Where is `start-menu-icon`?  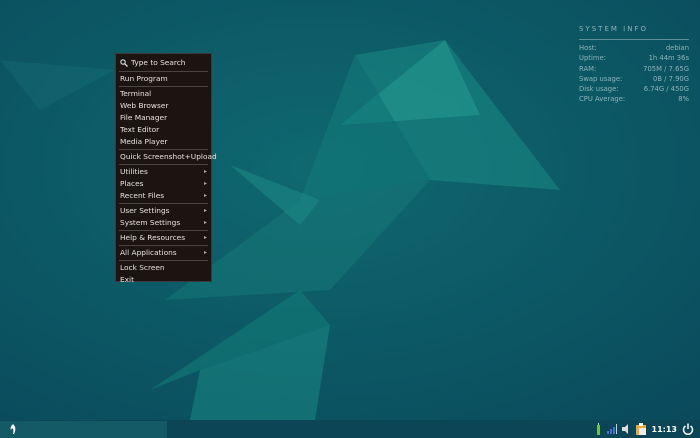
start-menu-icon is located at coordinates (13, 429).